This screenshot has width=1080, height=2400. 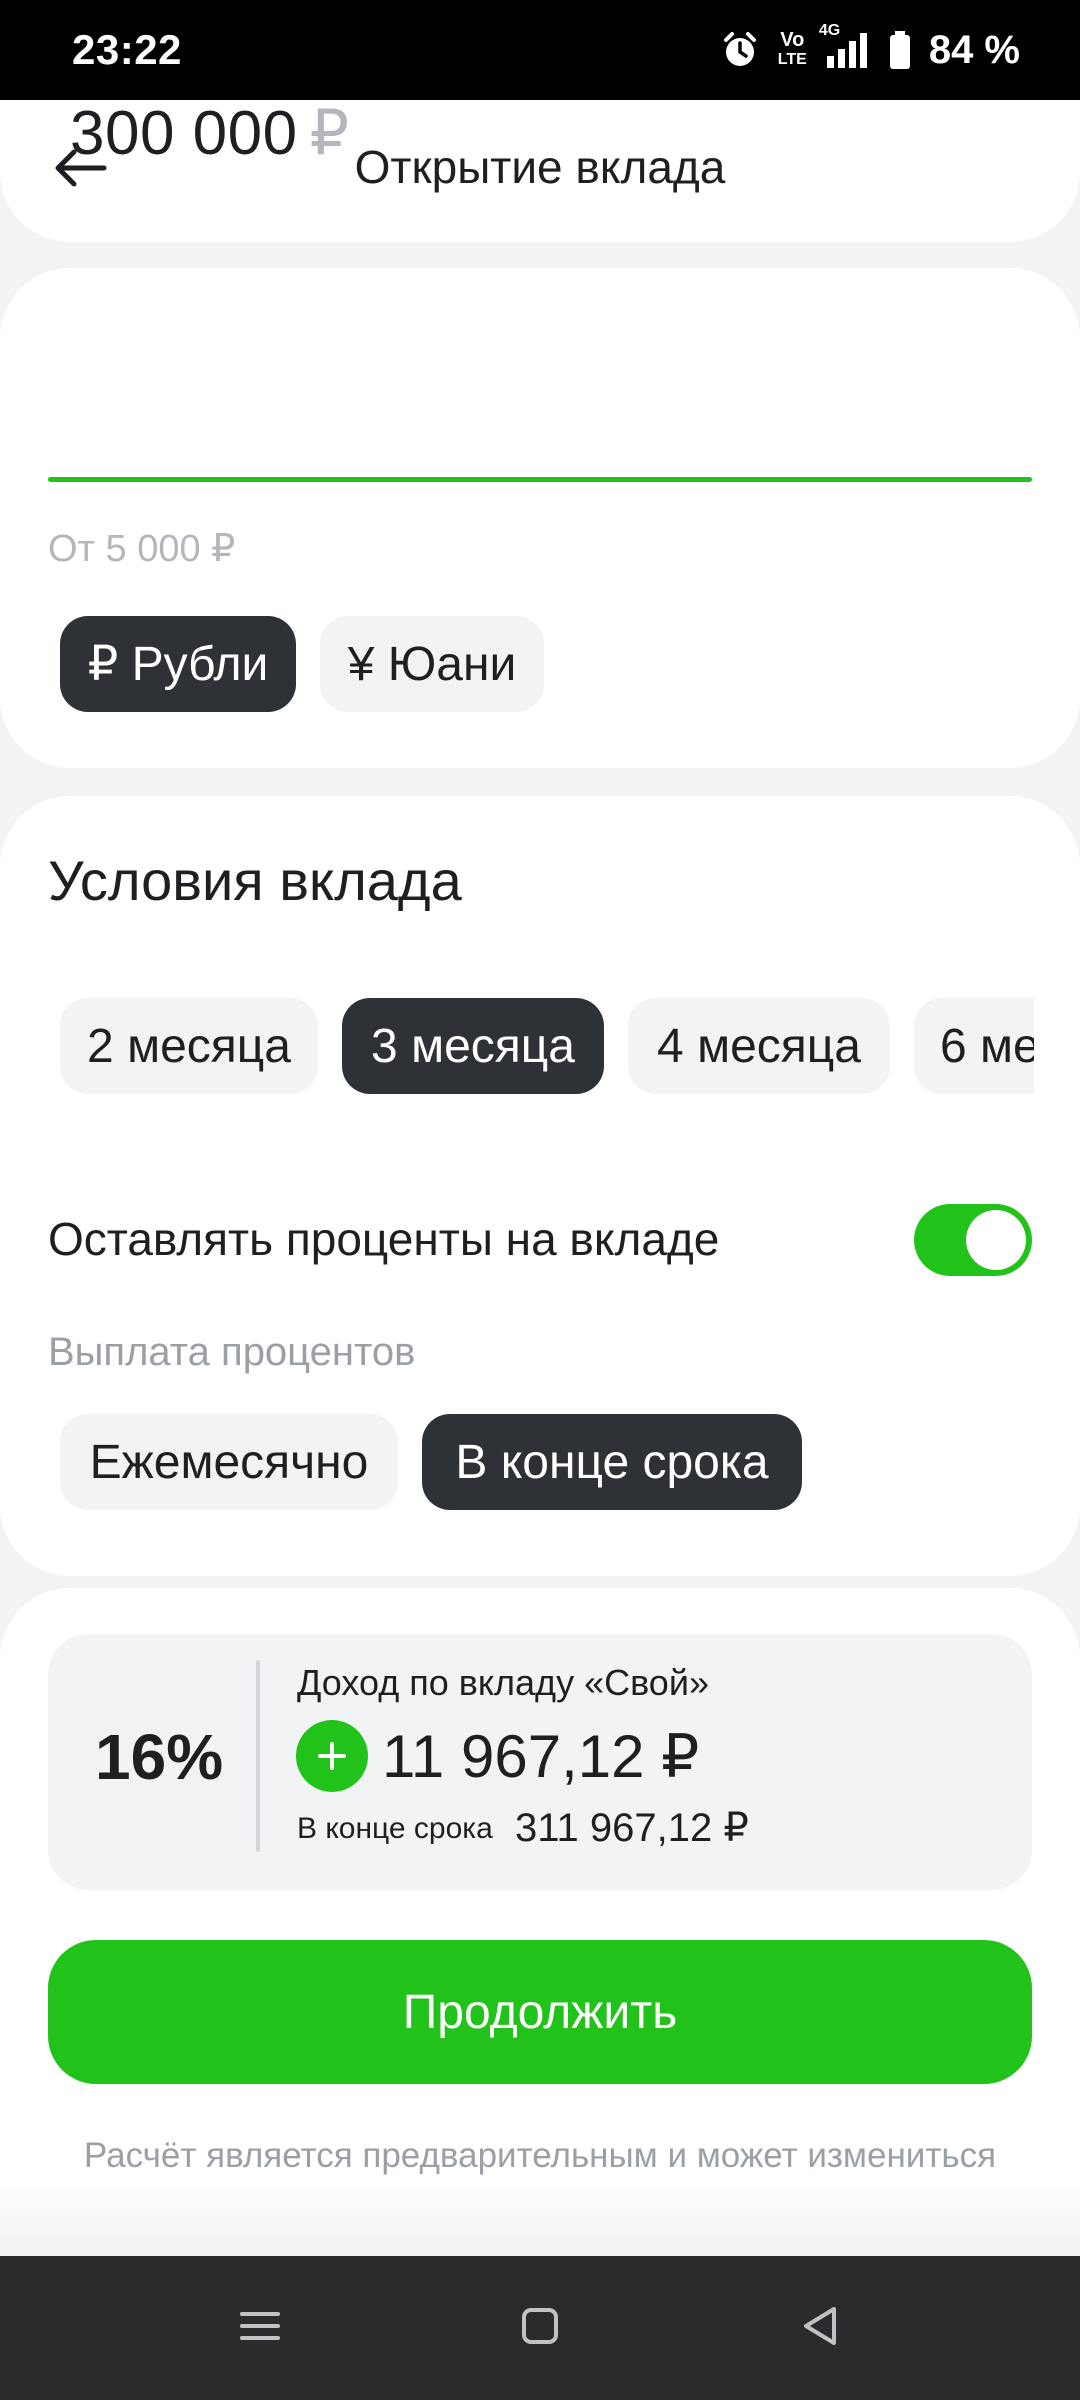 I want to click on system-nav-bar, so click(x=540, y=2328).